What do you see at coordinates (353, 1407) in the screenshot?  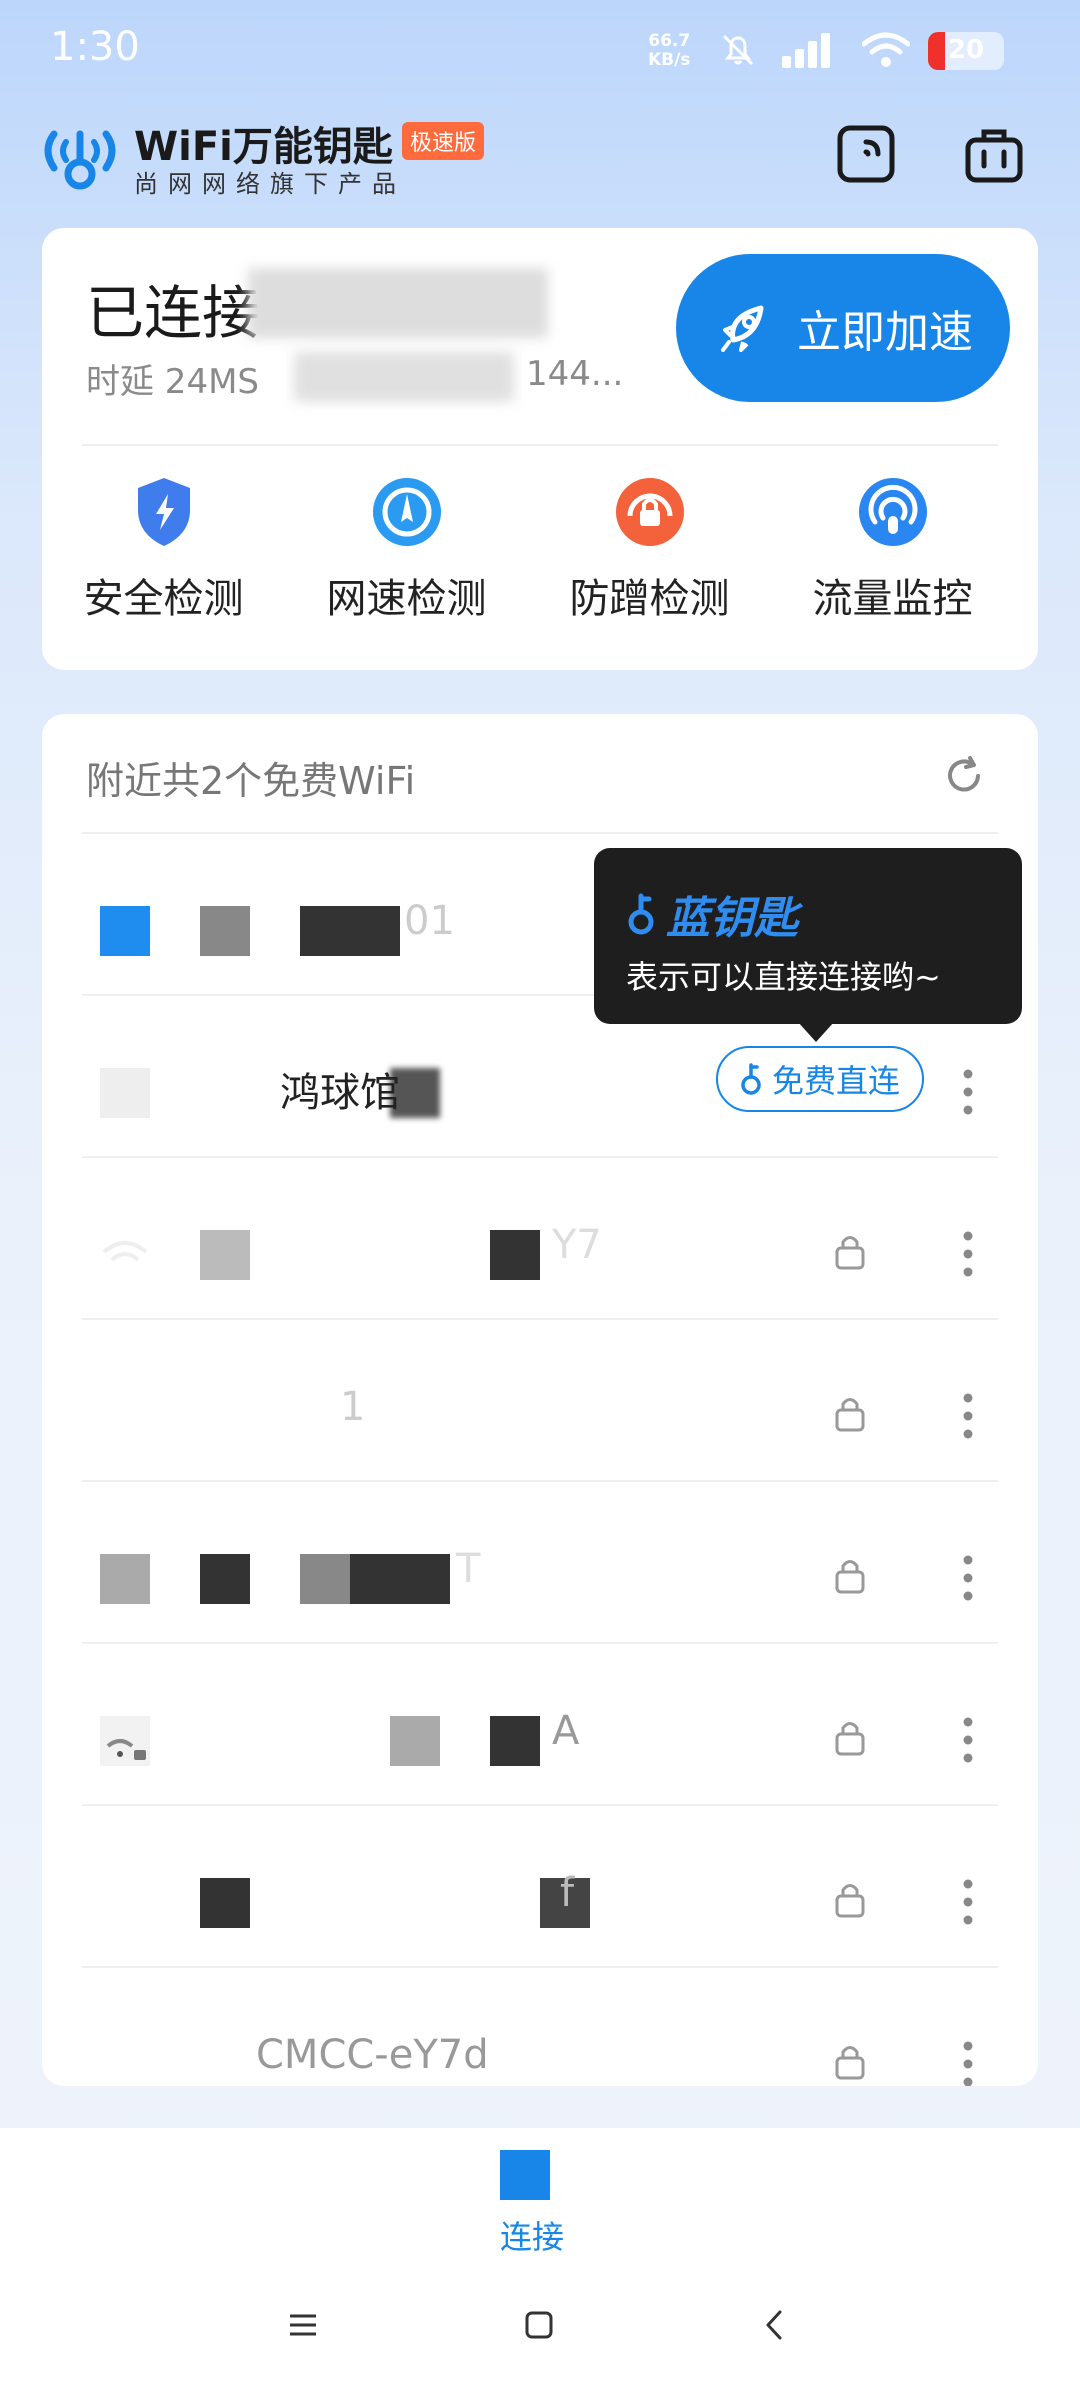 I see `wifi-name: 1` at bounding box center [353, 1407].